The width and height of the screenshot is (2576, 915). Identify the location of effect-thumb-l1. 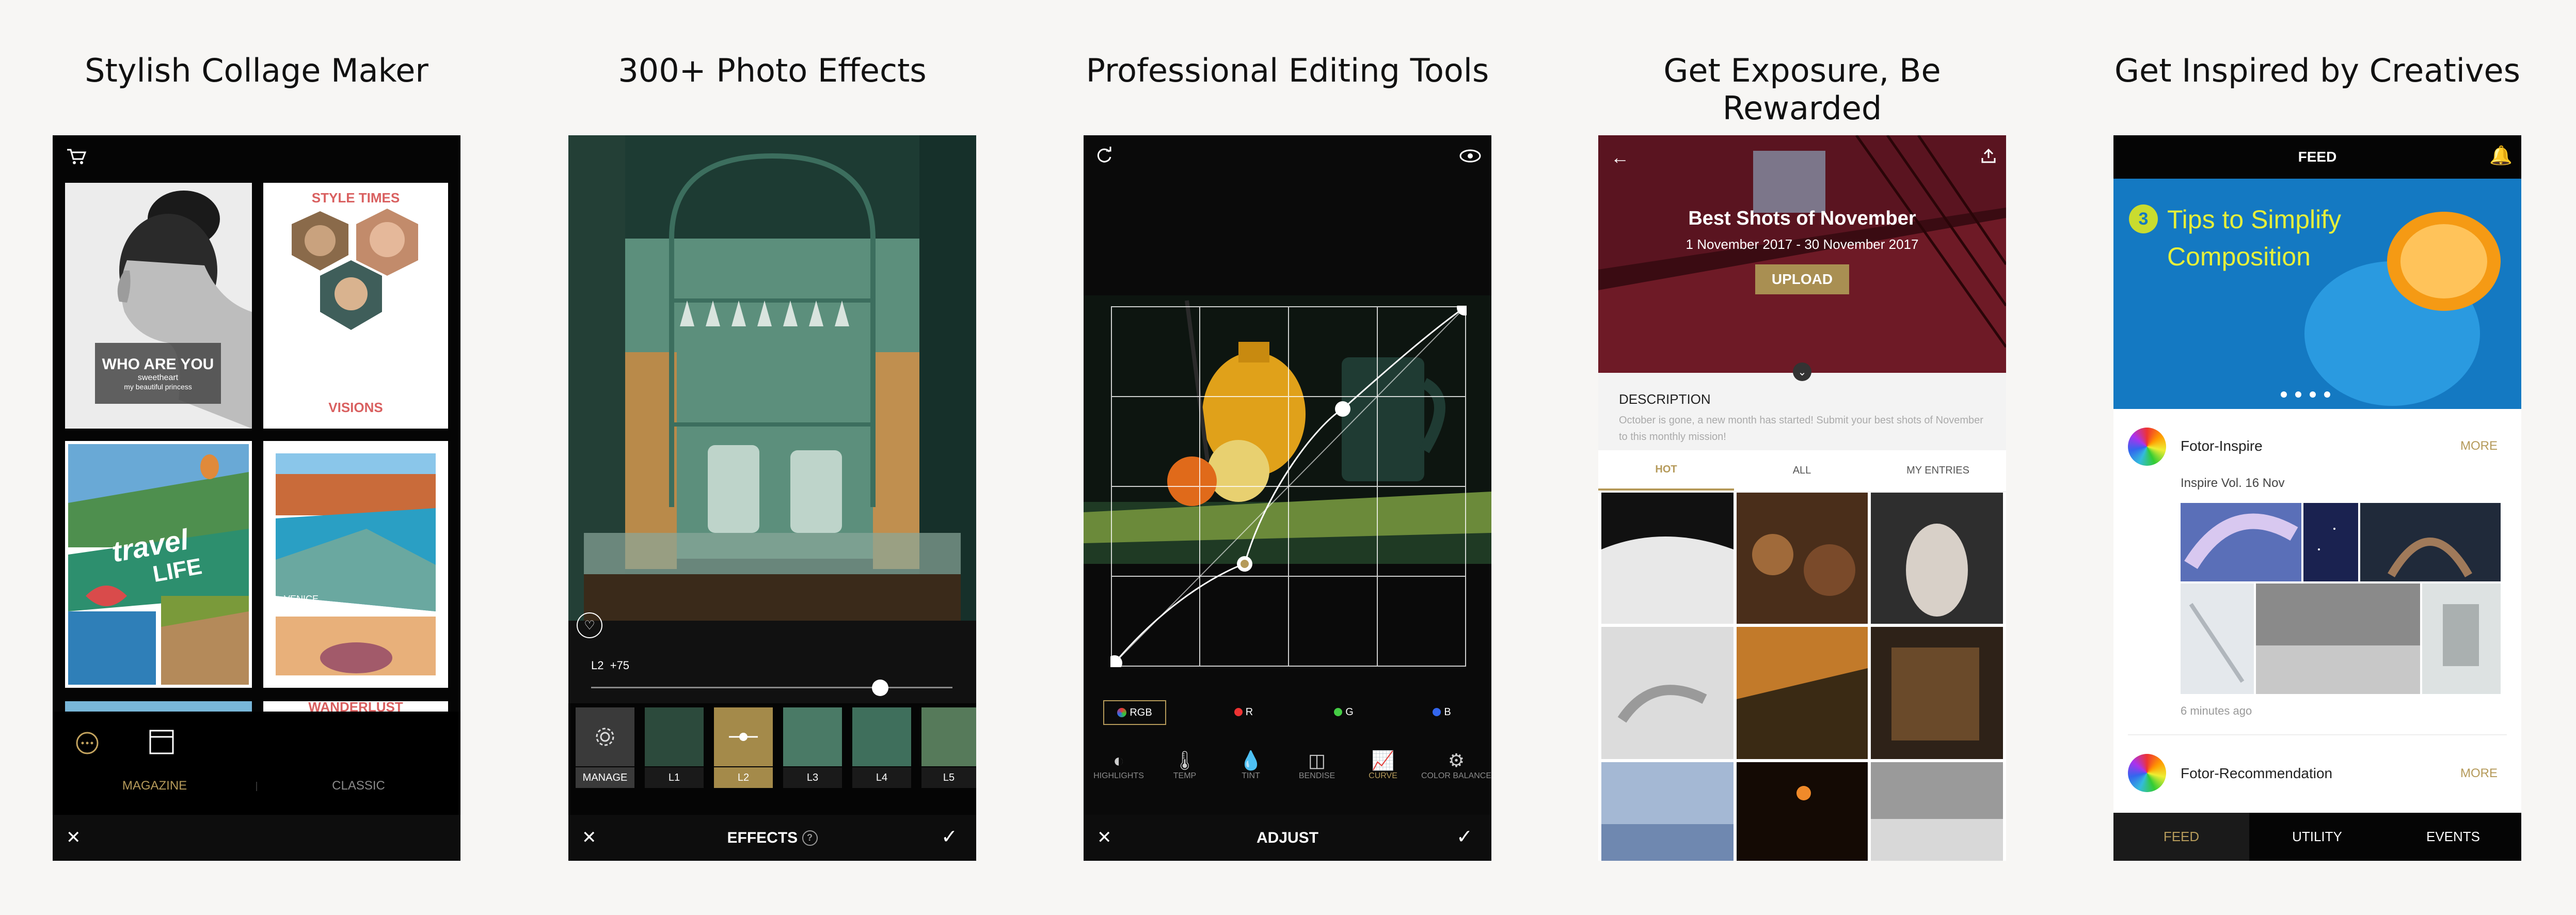
(674, 737).